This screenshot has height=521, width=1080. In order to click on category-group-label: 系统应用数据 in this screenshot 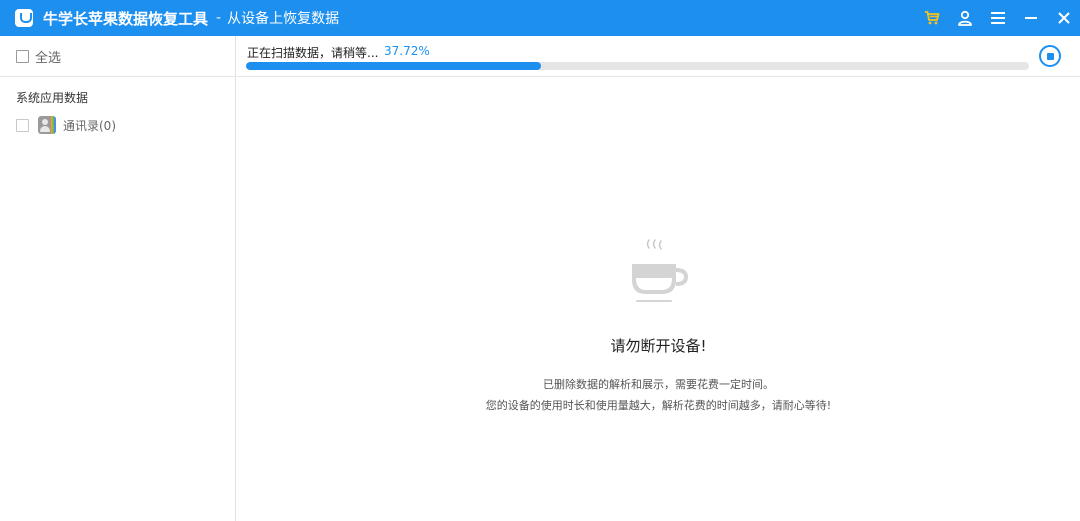, I will do `click(52, 98)`.